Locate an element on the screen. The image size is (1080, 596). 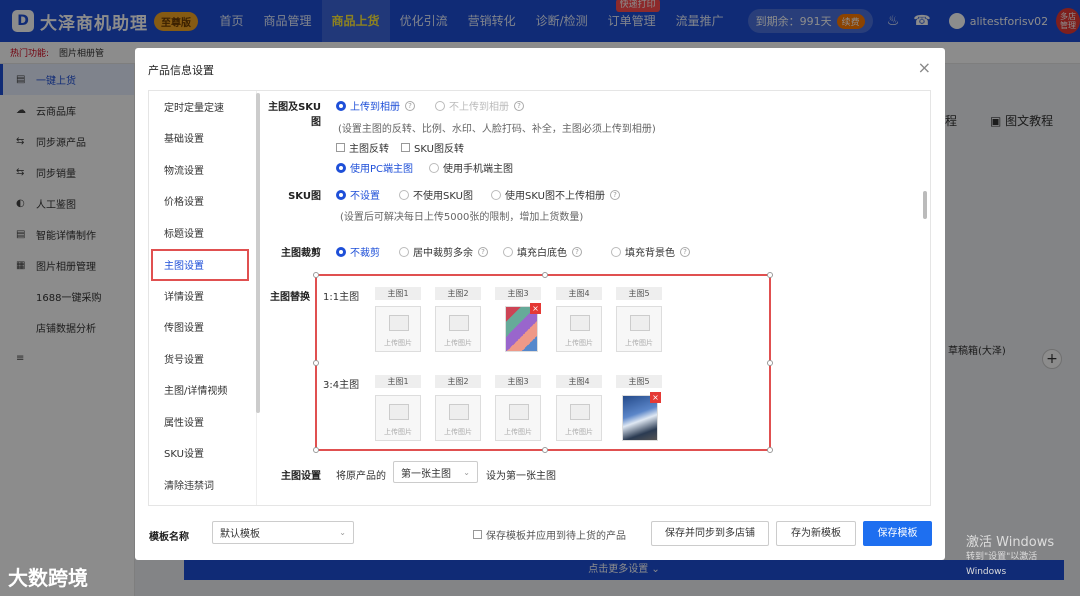
radio-no-upload-album: 不上传到相册? is located at coordinates (479, 105).